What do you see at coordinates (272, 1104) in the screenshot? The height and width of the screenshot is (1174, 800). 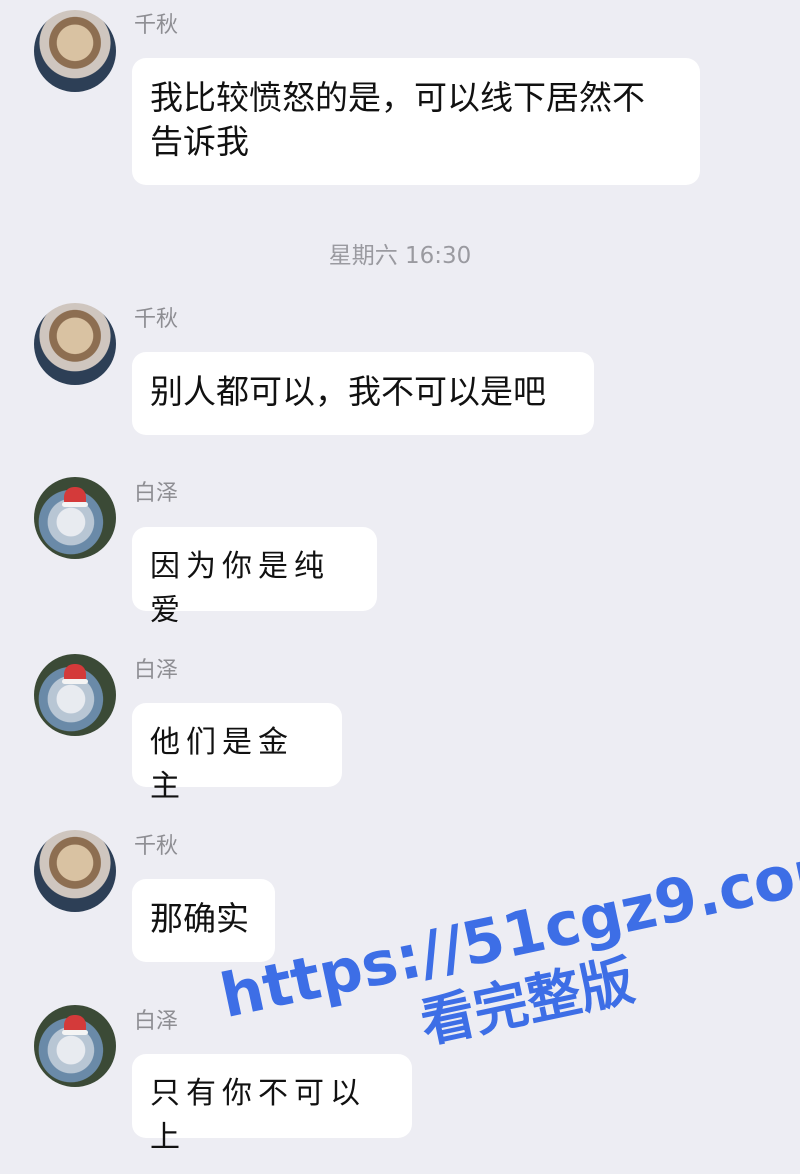 I see `message-bubble: 只有你不可以上` at bounding box center [272, 1104].